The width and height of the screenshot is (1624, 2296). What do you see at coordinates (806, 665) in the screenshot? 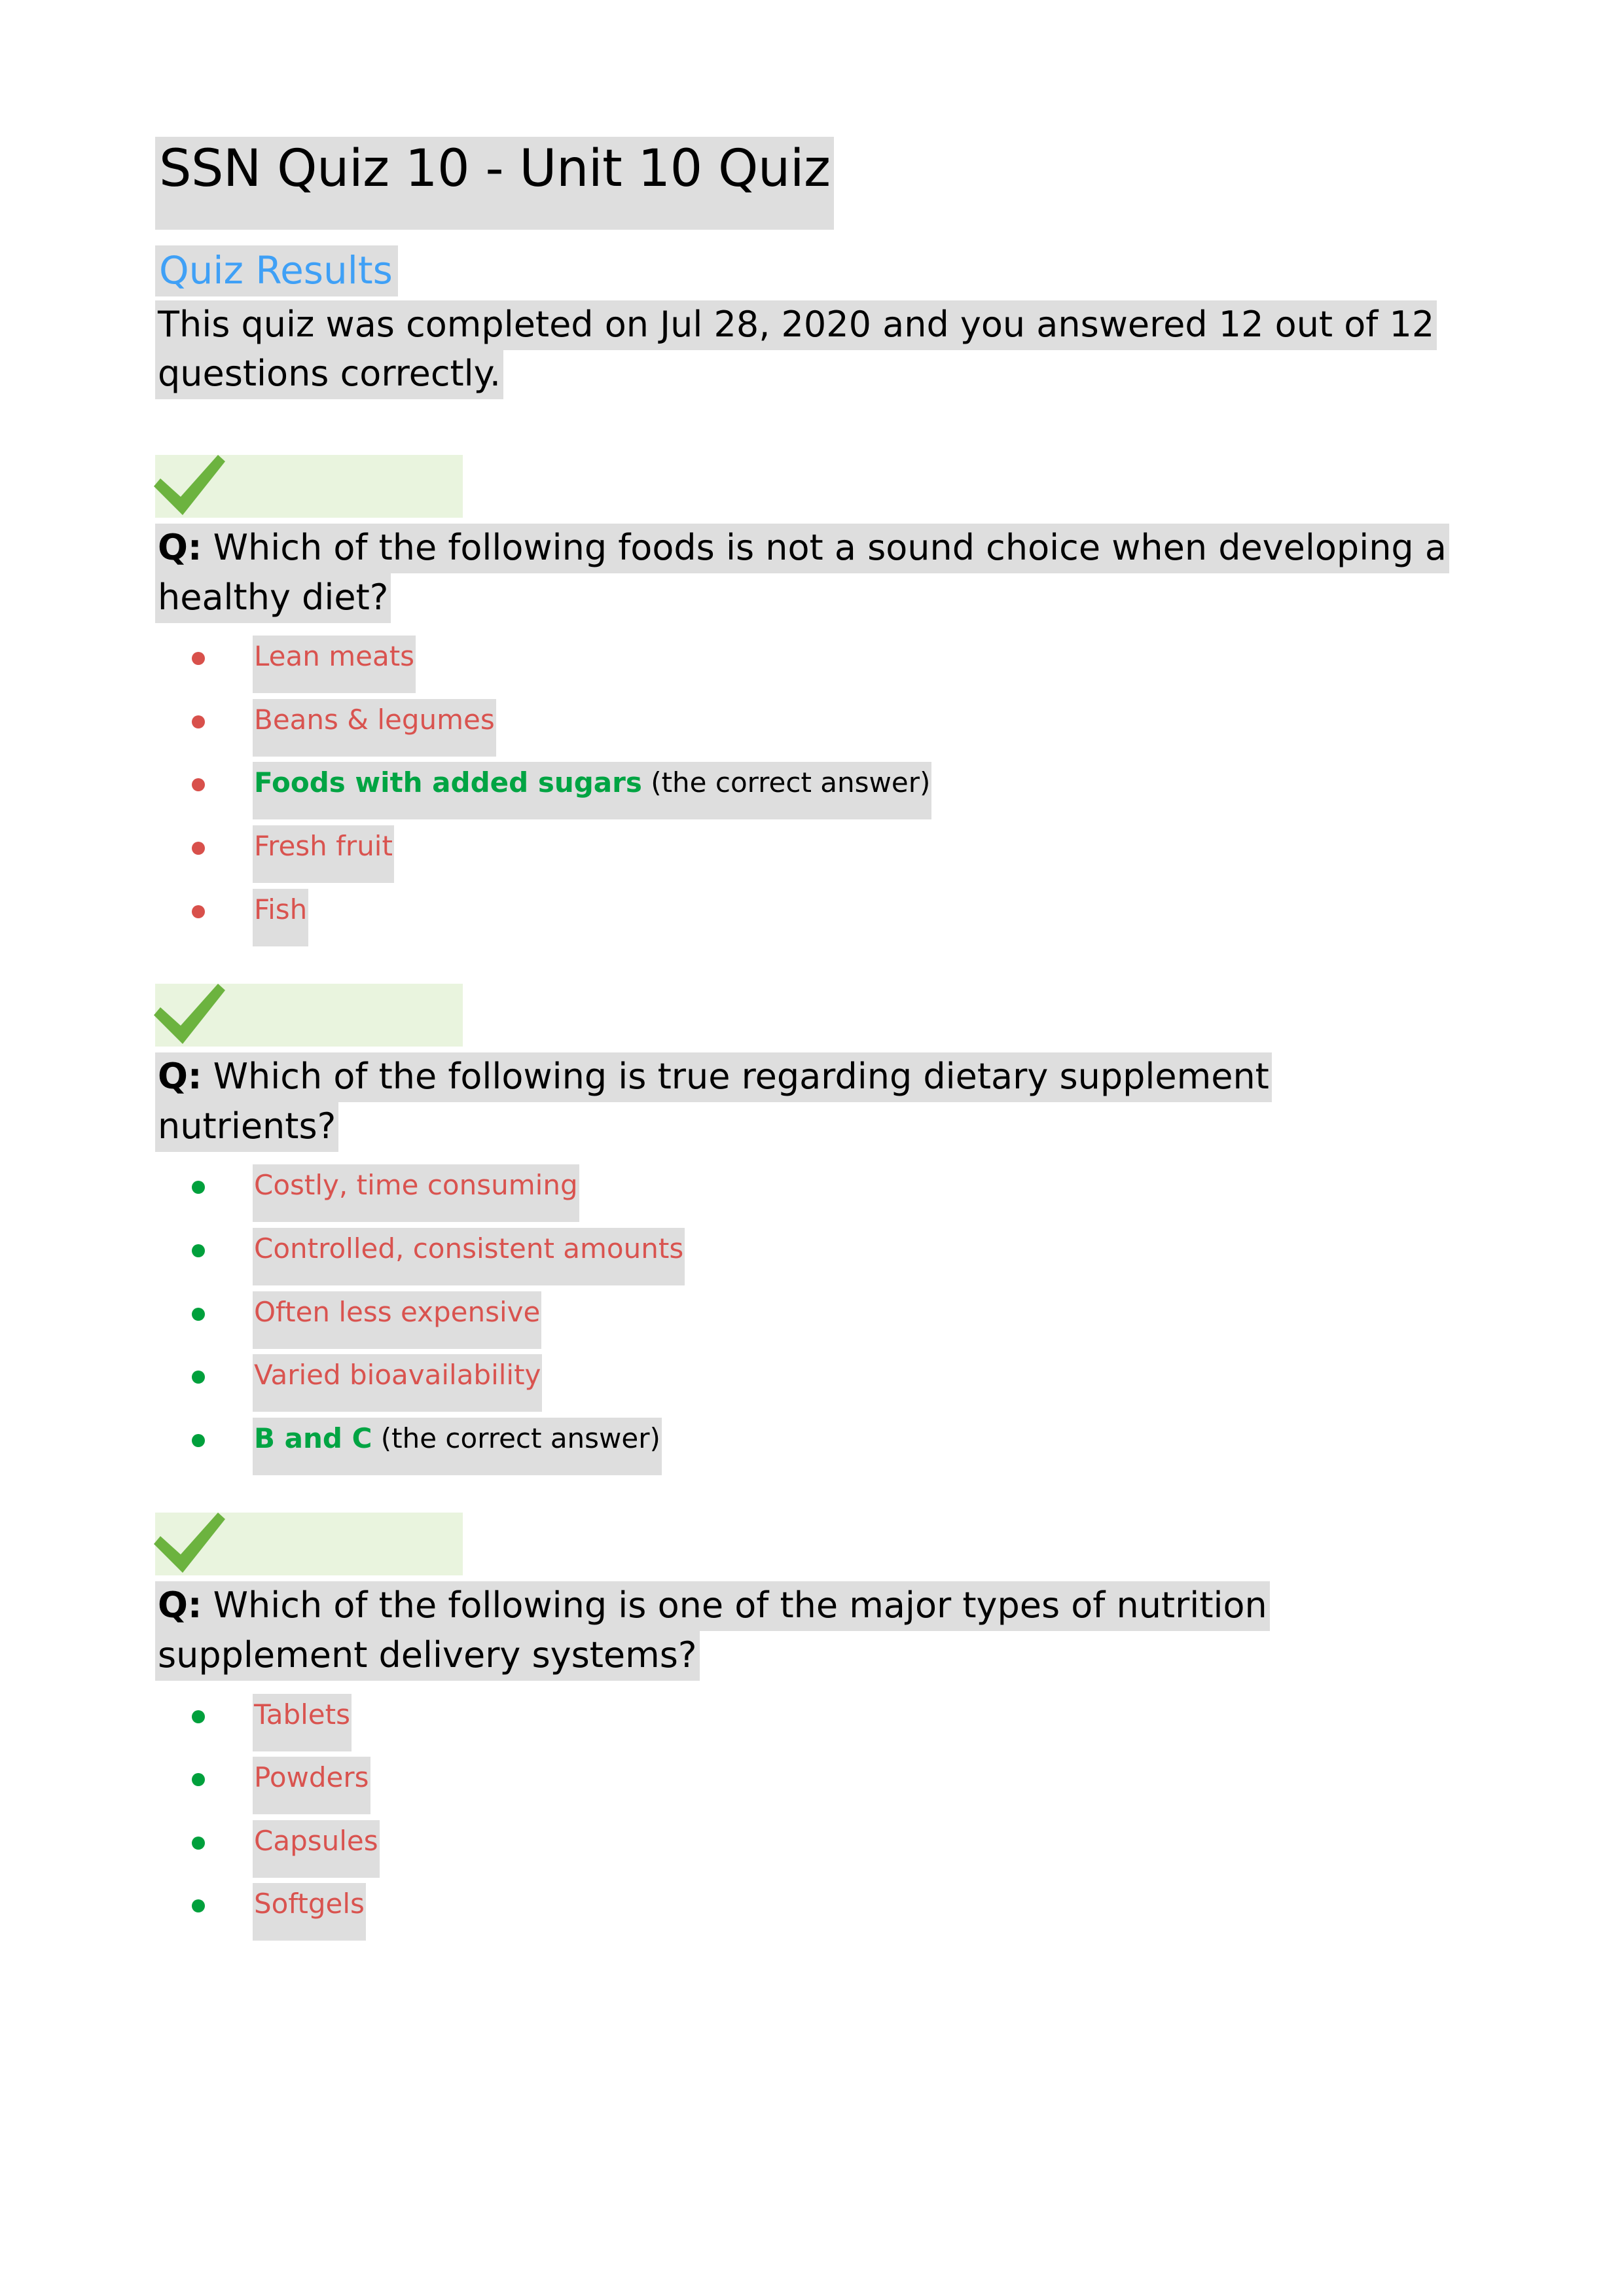
I see `answer-option: Lean meats` at bounding box center [806, 665].